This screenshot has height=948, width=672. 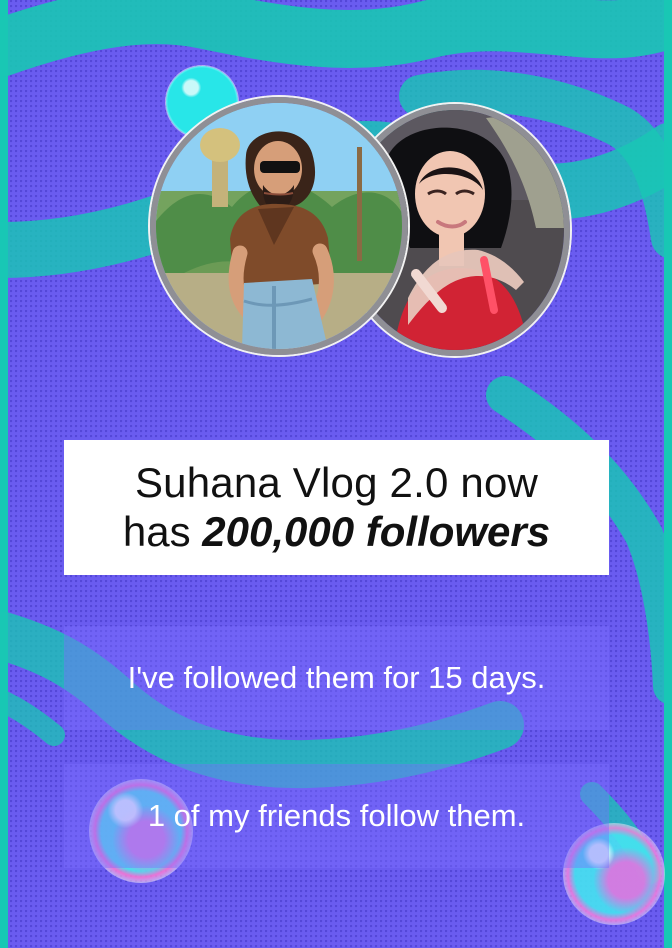 I want to click on follow-duration-fact: I've followed them for 15 days., so click(x=336, y=678).